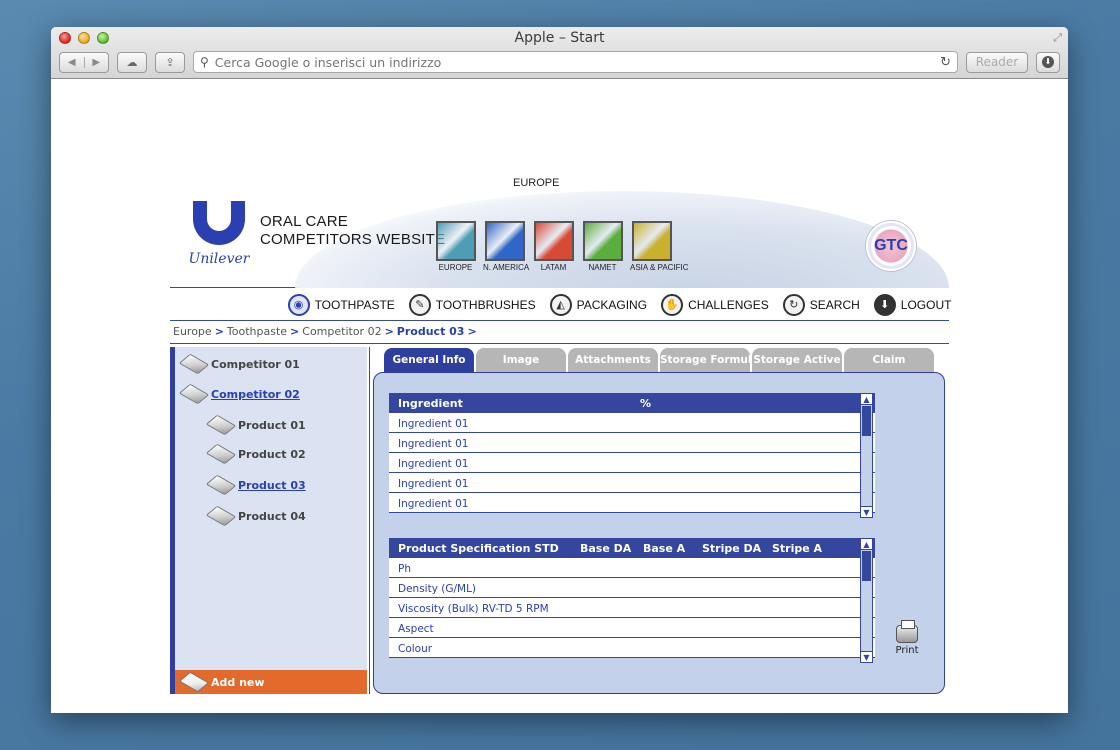 The height and width of the screenshot is (750, 1120). What do you see at coordinates (353, 239) in the screenshot?
I see `site-title-line2: COMPETITORS WEBSITE` at bounding box center [353, 239].